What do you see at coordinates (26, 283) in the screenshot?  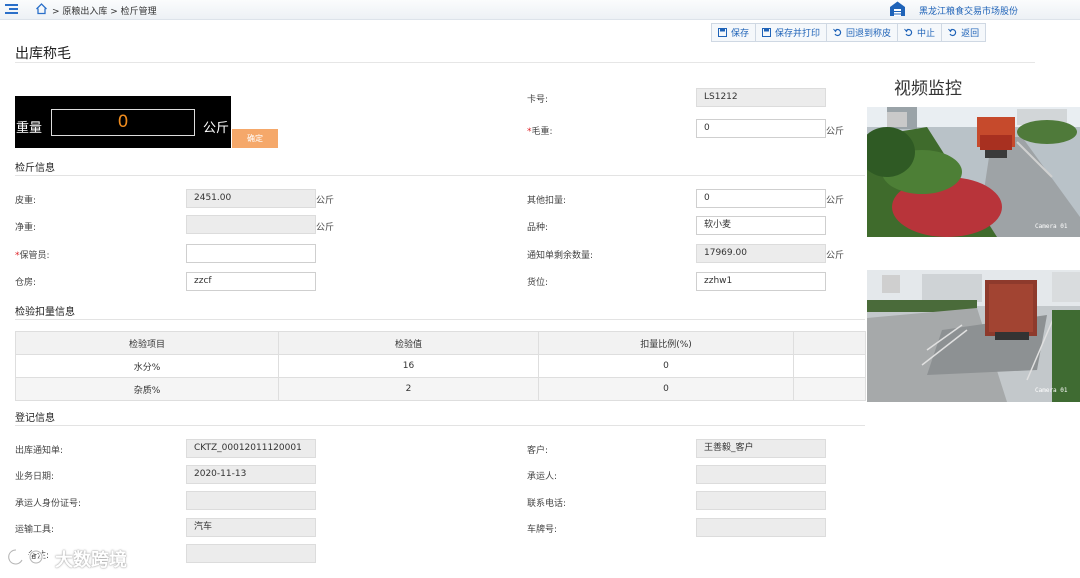 I see `warehouse-label: 仓房:` at bounding box center [26, 283].